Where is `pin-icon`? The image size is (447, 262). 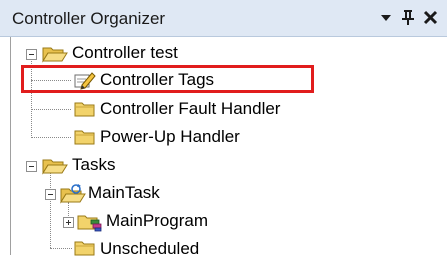
pin-icon is located at coordinates (408, 17).